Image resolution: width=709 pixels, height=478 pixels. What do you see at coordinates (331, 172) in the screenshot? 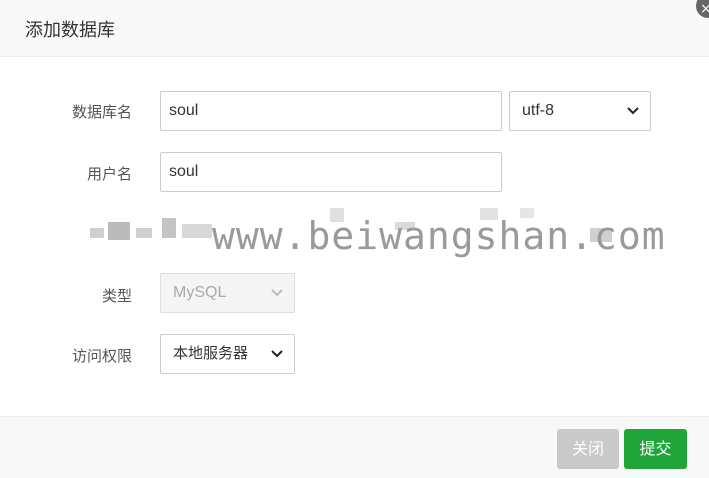
I see `username-input: soul` at bounding box center [331, 172].